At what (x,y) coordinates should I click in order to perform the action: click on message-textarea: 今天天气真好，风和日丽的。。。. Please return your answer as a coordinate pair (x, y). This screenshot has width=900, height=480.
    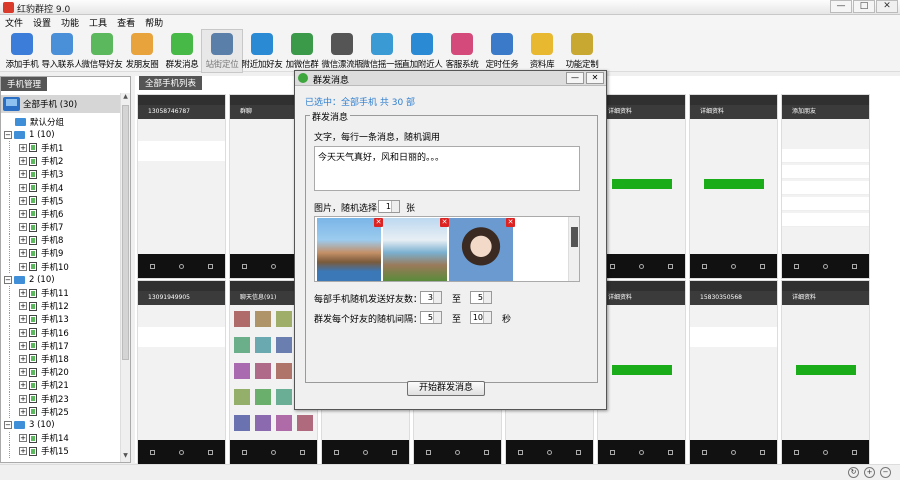
    Looking at the image, I should click on (447, 168).